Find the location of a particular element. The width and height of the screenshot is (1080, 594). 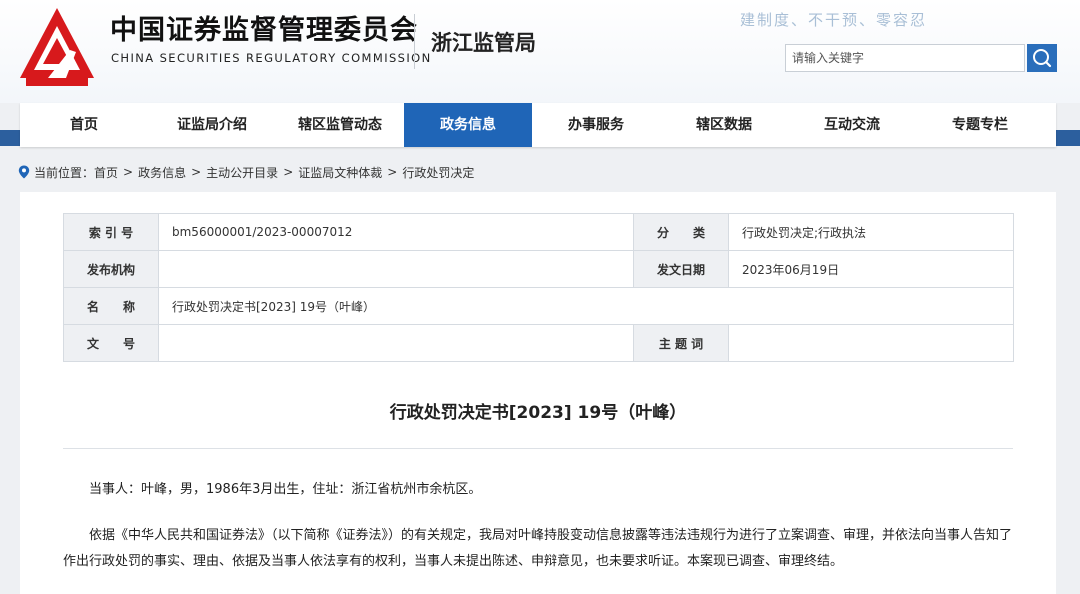

search-button is located at coordinates (1042, 58).